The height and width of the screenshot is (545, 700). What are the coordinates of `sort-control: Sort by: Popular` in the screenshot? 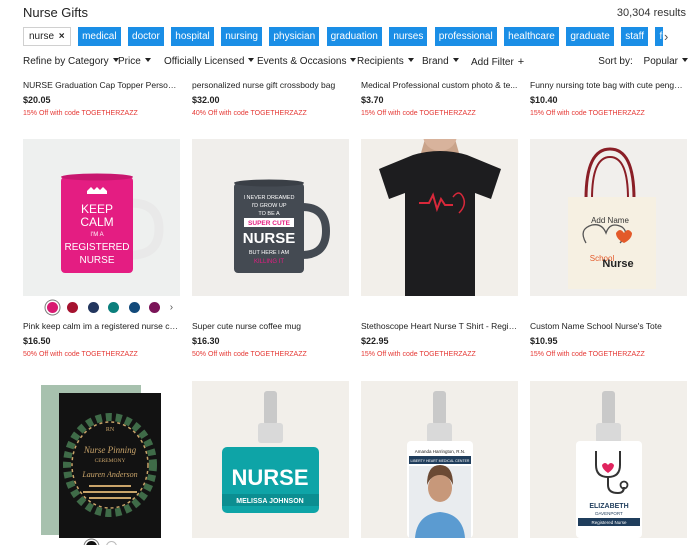 It's located at (643, 61).